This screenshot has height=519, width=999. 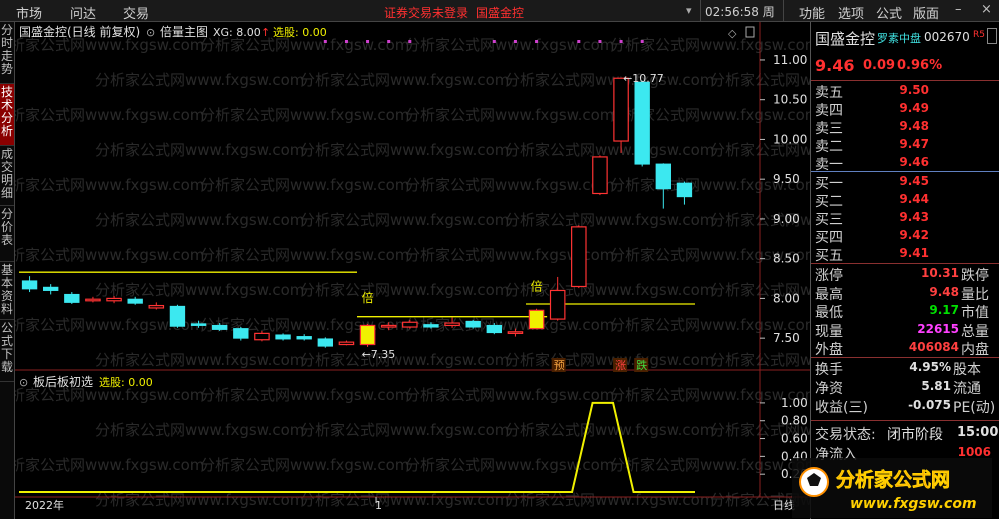 I want to click on chevron-down-icon: ⊙, so click(x=150, y=32).